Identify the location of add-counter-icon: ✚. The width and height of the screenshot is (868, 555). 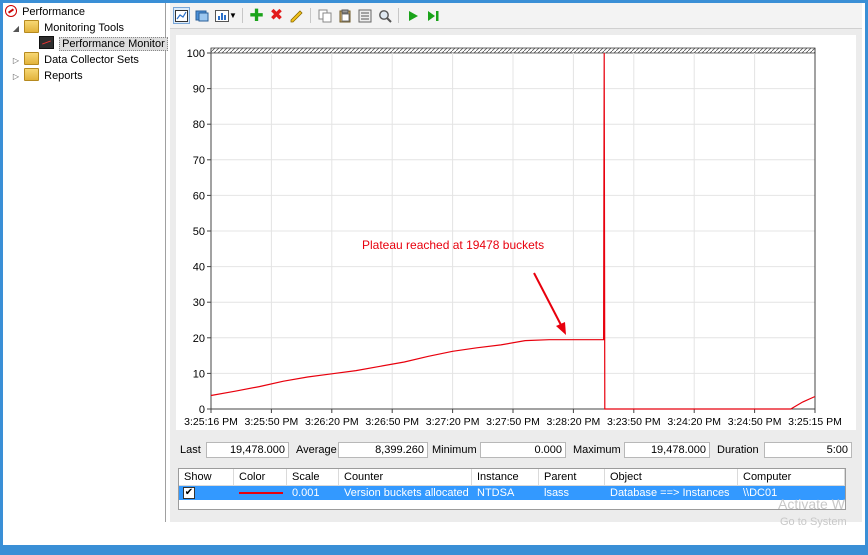
(256, 15).